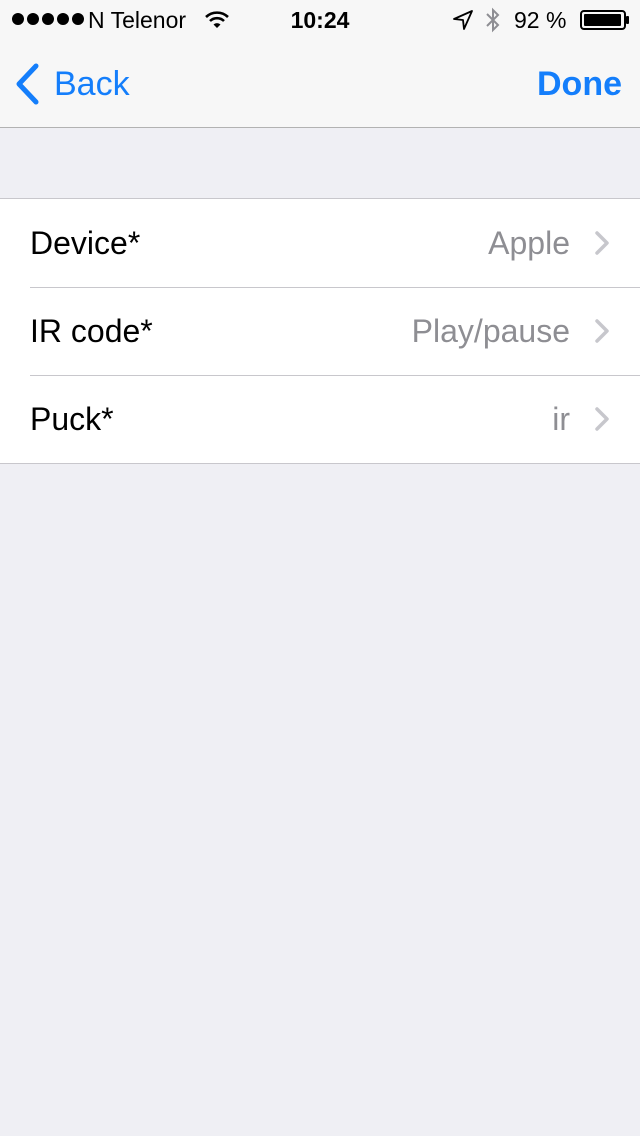  I want to click on row-value: Play/pause, so click(490, 330).